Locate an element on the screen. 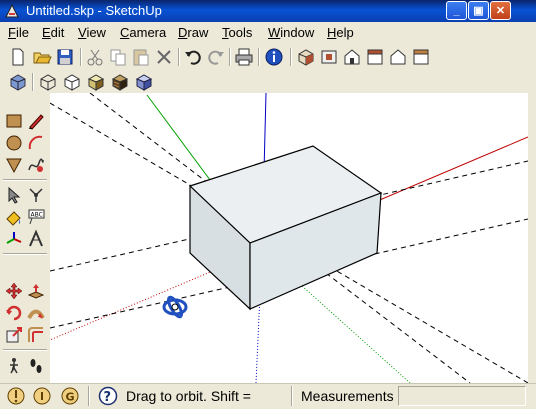 This screenshot has height=409, width=536. menu-edit: Edit is located at coordinates (53, 32).